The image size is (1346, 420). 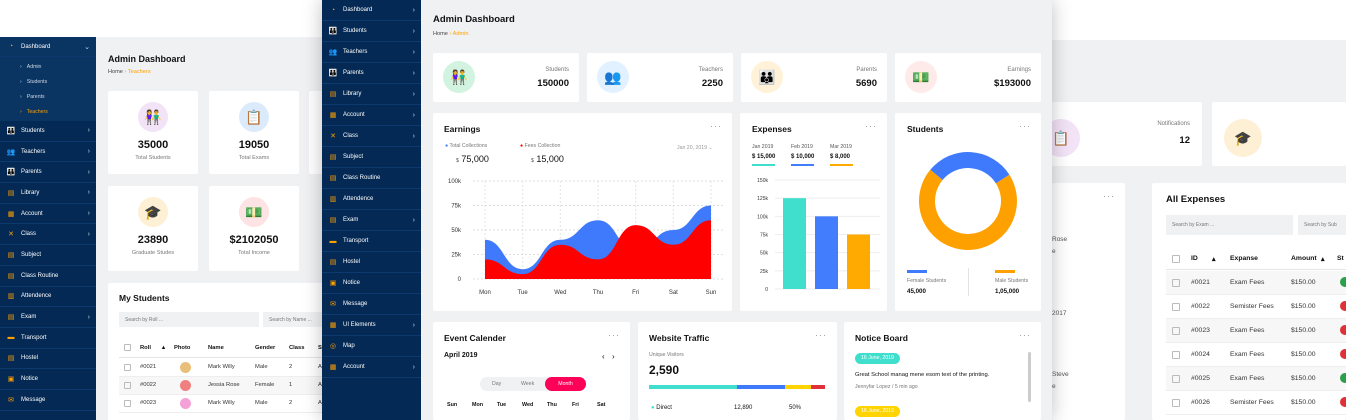 I want to click on table-row: #0024 Exam Fees $150.00, so click(x=1256, y=355).